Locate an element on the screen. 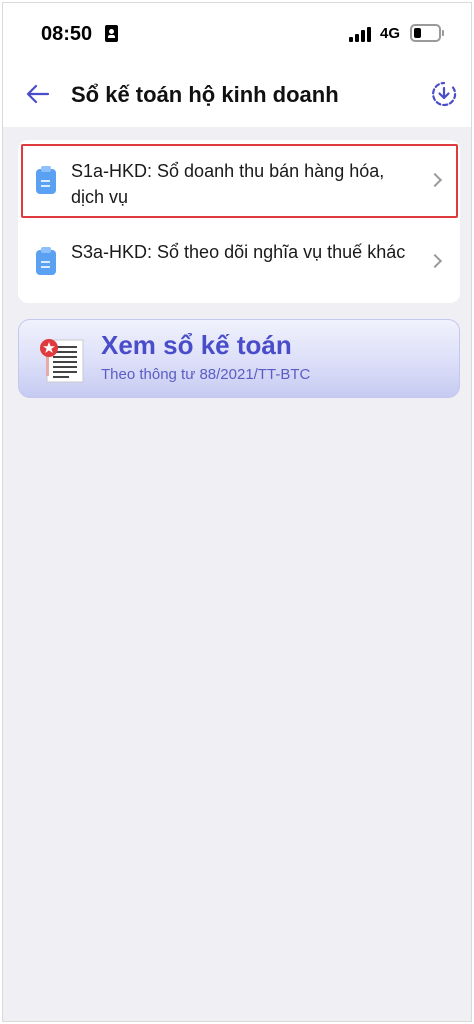  nav-header: Sổ kế toán hộ kinh doanh is located at coordinates (237, 96).